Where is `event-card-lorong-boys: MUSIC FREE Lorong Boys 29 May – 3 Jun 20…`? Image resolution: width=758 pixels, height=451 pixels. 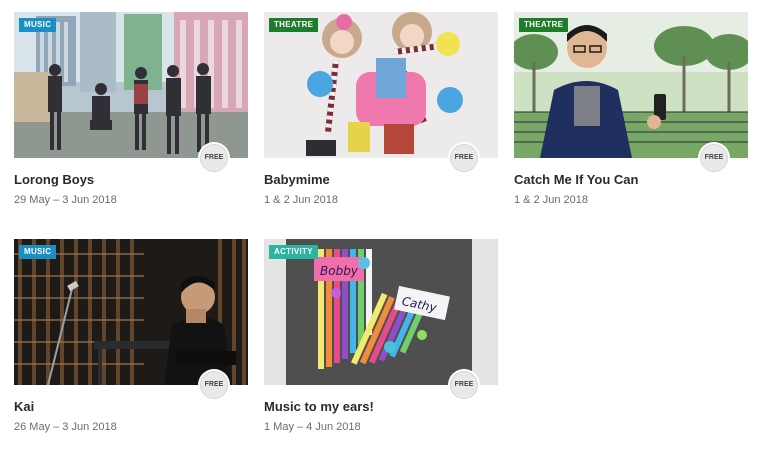
event-card-lorong-boys: MUSIC FREE Lorong Boys 29 May – 3 Jun 20… is located at coordinates (131, 114).